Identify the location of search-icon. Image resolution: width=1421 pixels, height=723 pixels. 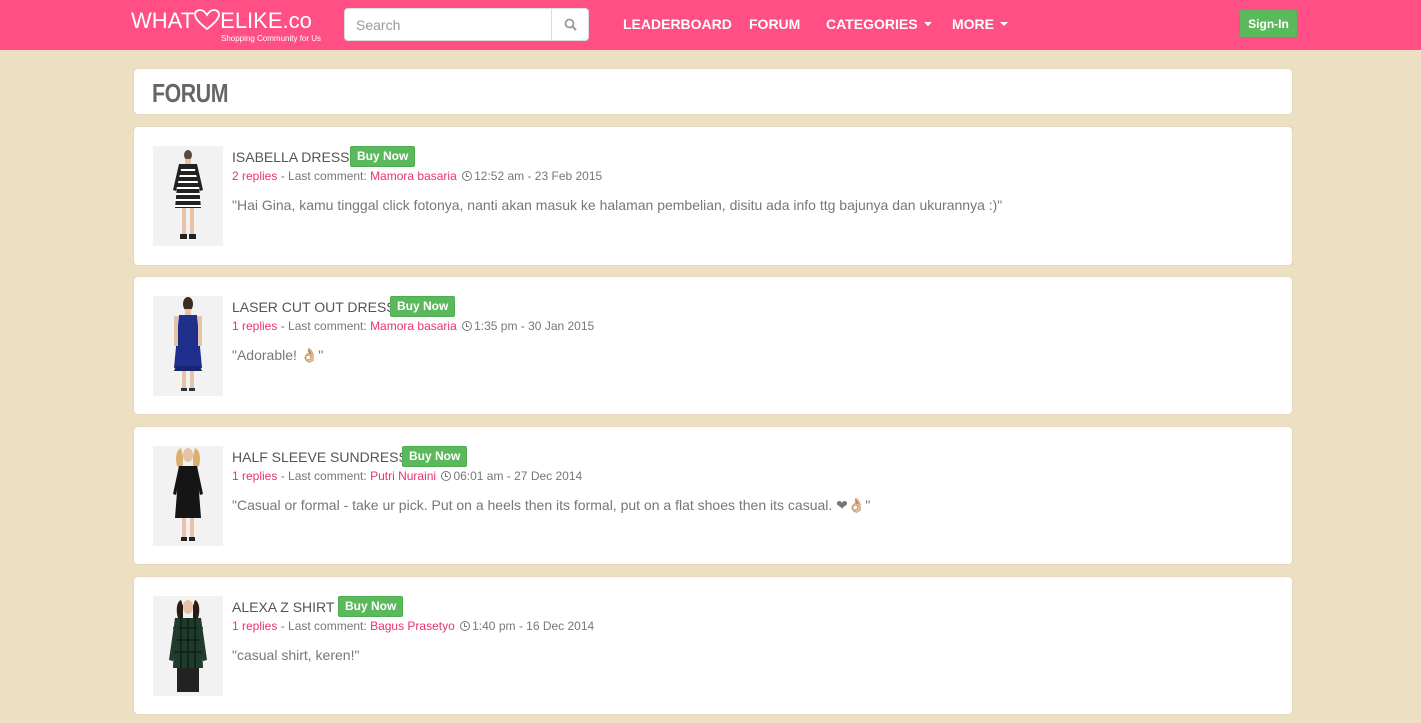
(570, 24).